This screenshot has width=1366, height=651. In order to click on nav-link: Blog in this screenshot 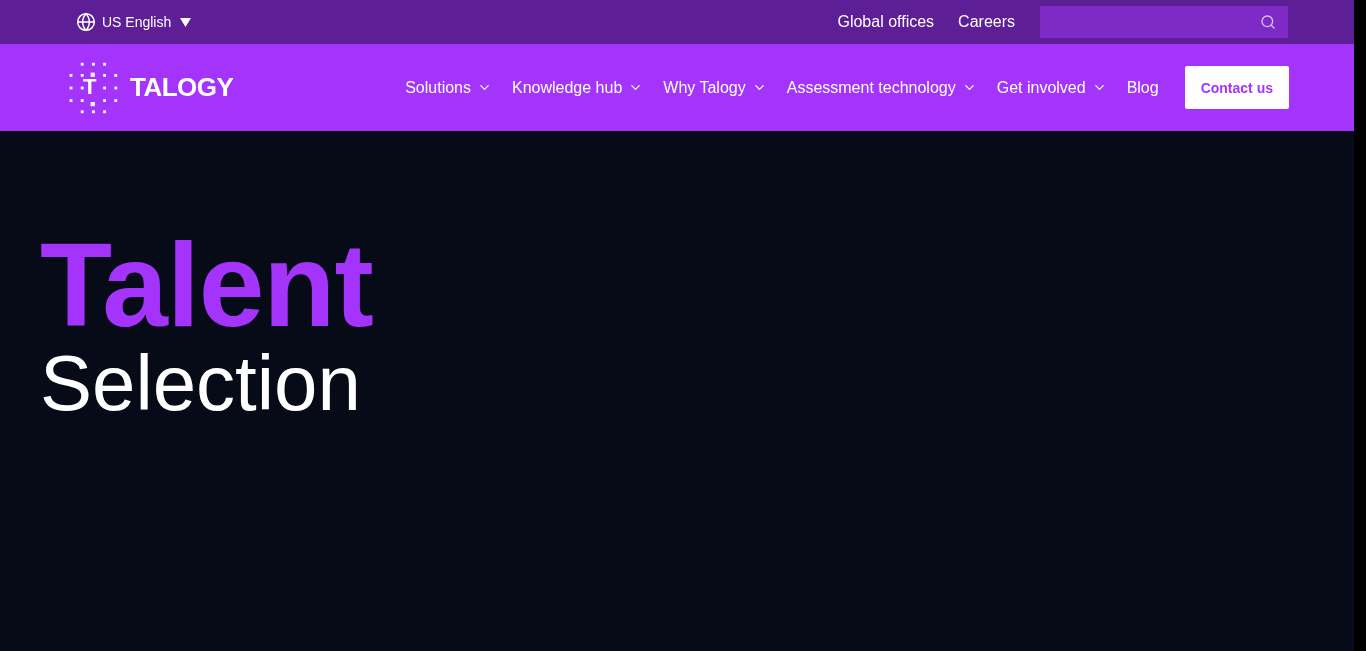, I will do `click(1142, 87)`.